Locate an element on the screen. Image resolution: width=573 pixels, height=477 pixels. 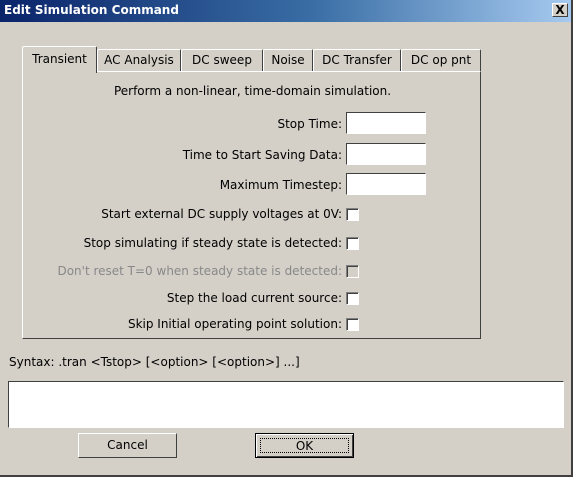
start-dc-supply-checkbox is located at coordinates (352, 214).